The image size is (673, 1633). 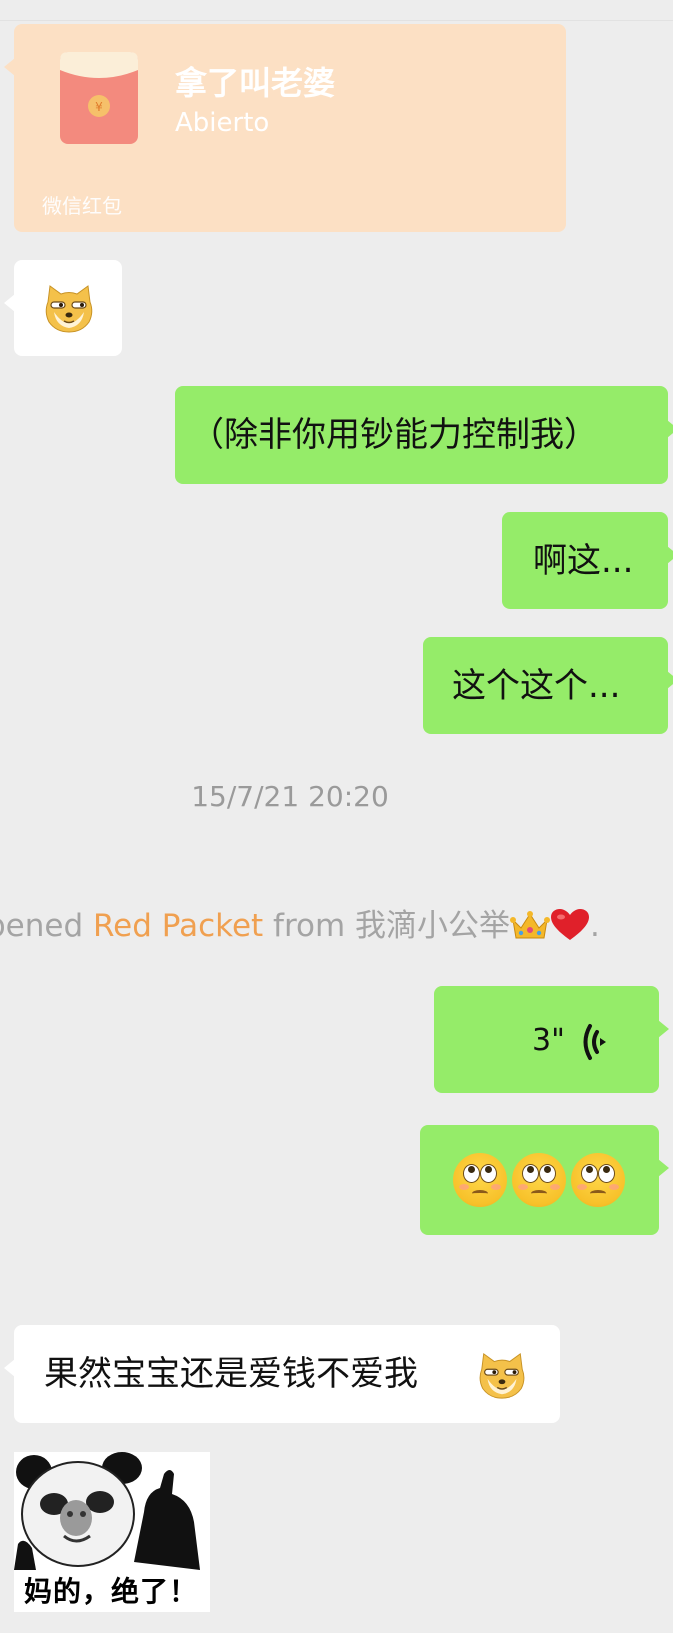 I want to click on system-message-middle: from 我滴小公举, so click(x=387, y=926).